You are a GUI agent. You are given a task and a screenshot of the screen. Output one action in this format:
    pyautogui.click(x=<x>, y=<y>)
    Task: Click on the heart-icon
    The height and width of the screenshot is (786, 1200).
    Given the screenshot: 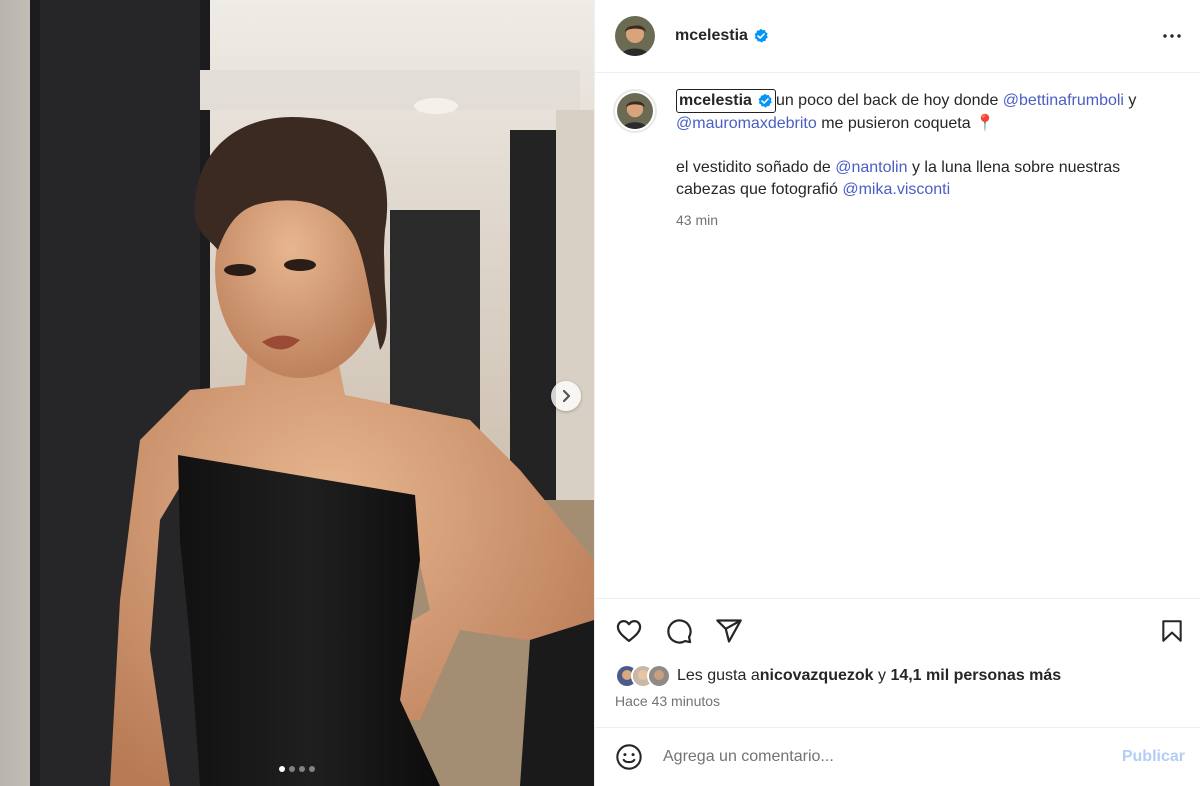 What is the action you would take?
    pyautogui.click(x=629, y=630)
    